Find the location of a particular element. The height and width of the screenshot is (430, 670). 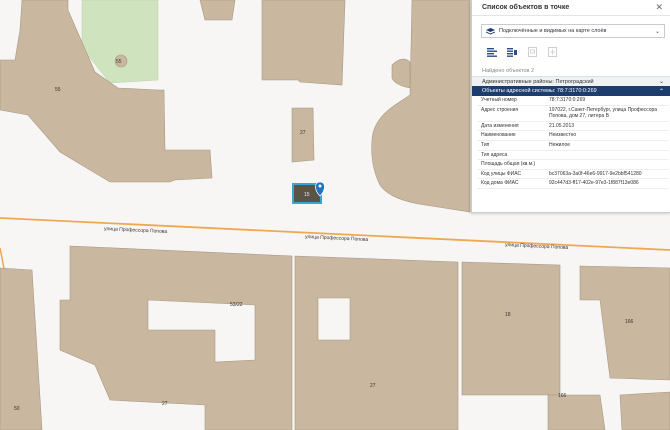

property-key: Тип адреса is located at coordinates (512, 155).